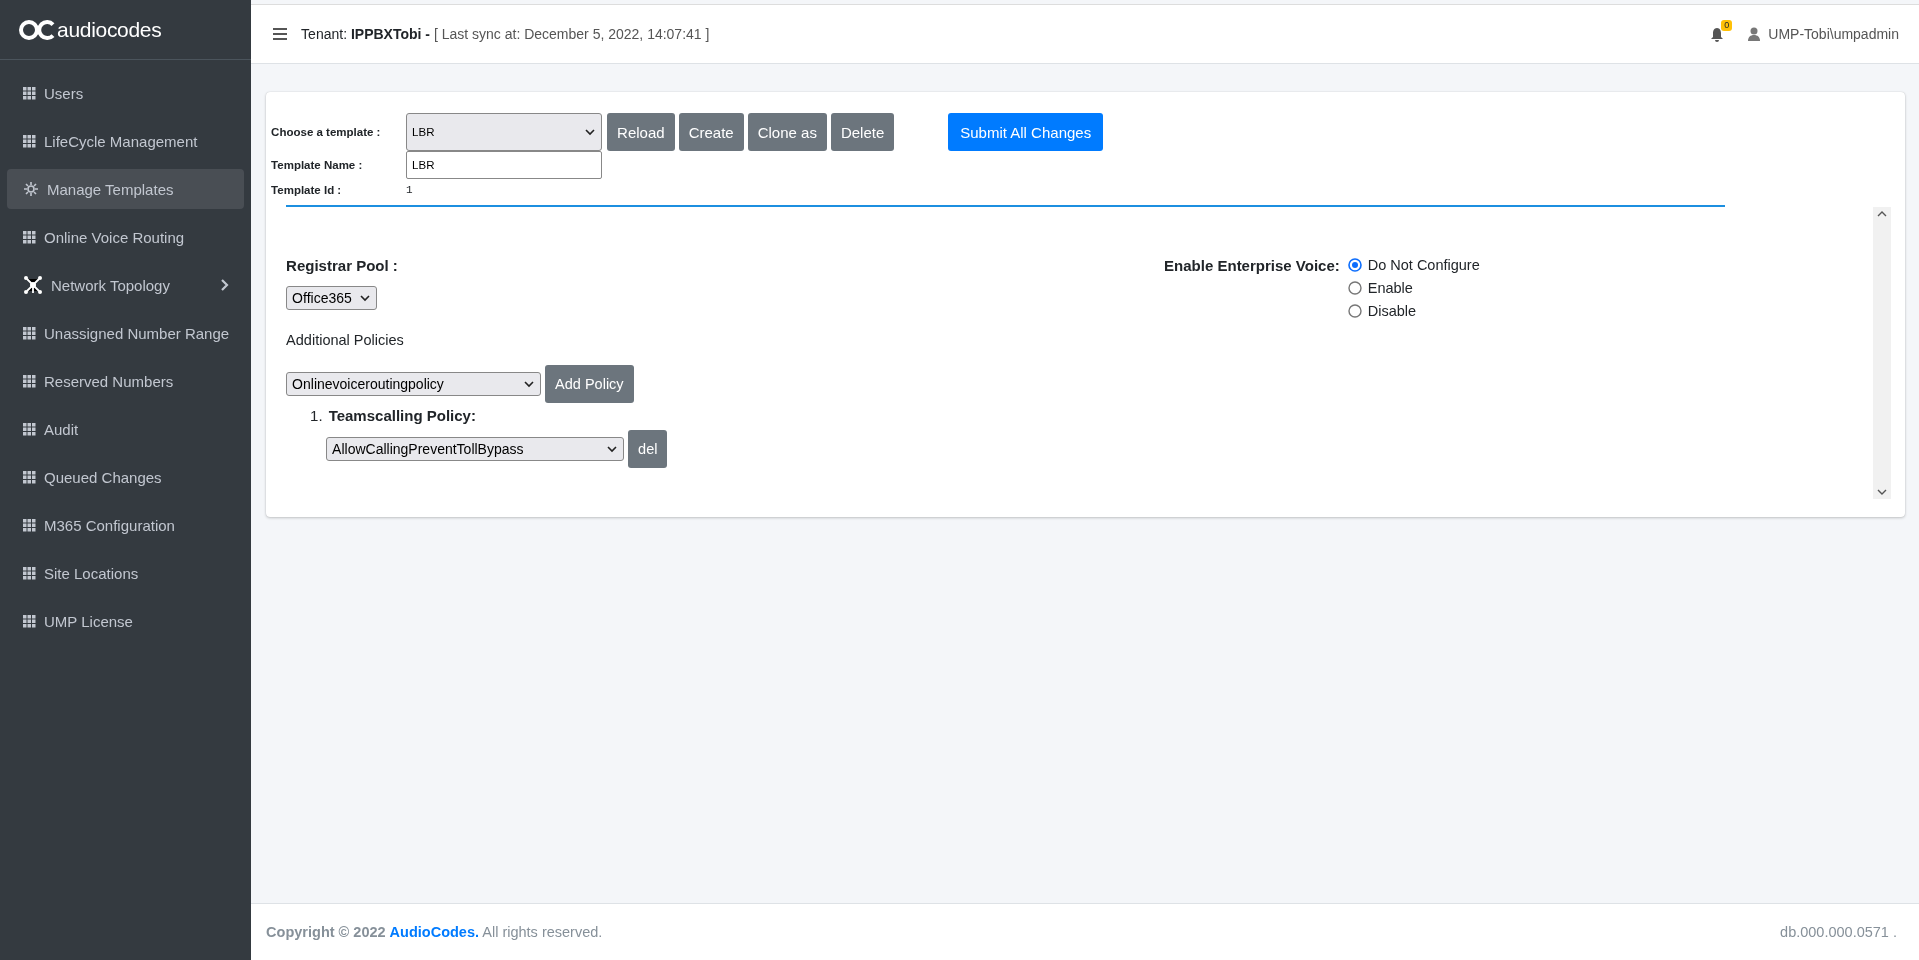  What do you see at coordinates (126, 621) in the screenshot?
I see `sidebar-item: UMP License` at bounding box center [126, 621].